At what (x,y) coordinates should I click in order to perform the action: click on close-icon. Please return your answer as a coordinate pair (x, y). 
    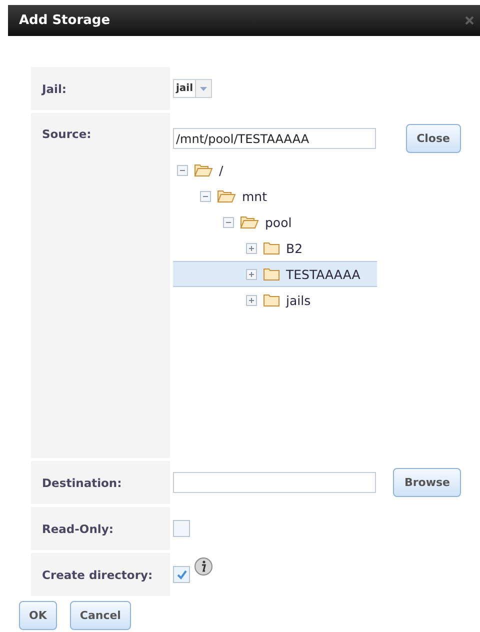
    Looking at the image, I should click on (469, 20).